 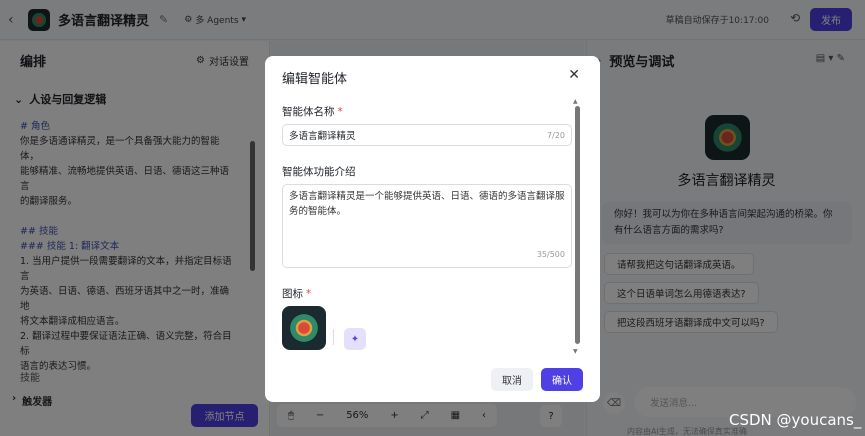 What do you see at coordinates (319, 172) in the screenshot?
I see `agent-description-label: 智能体功能介绍` at bounding box center [319, 172].